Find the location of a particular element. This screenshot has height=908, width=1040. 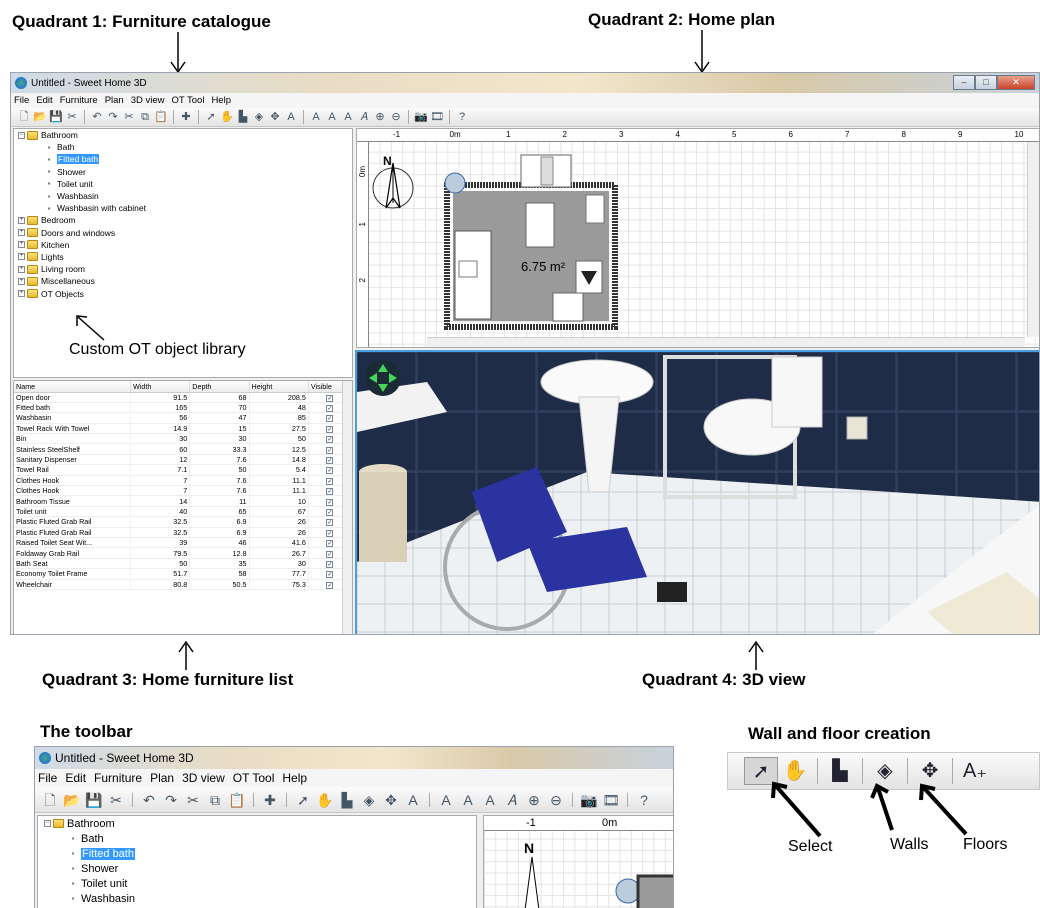

table-row: Sanitary Dispenser 12 7.6 14.8 ✓ is located at coordinates (183, 460).